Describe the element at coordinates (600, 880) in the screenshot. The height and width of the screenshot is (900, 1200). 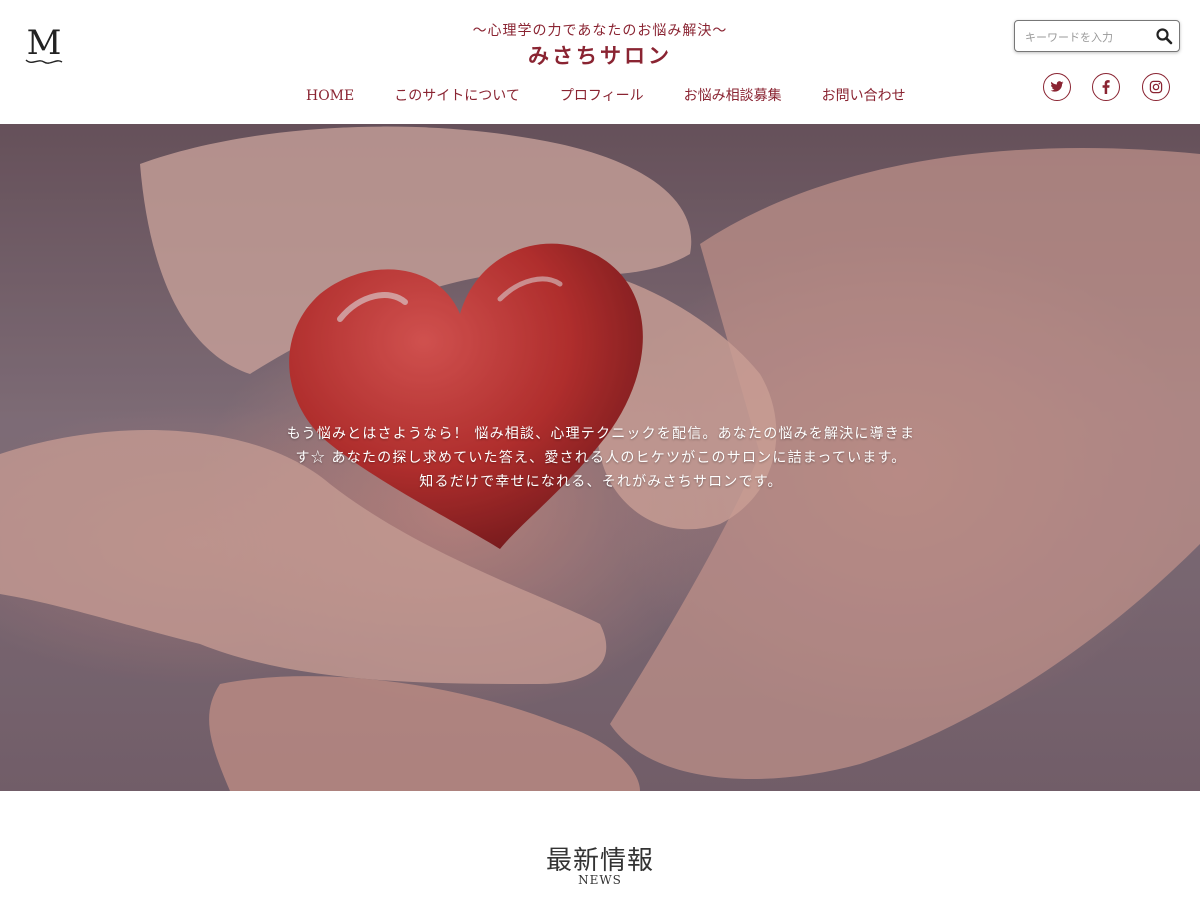
I see `news-subheading: NEWS` at that location.